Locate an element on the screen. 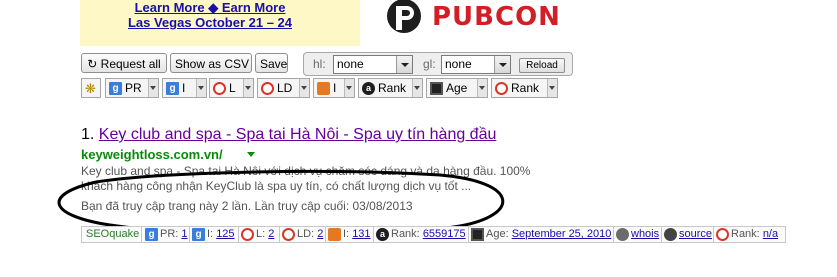  result-age: Age: September 25, 2010 is located at coordinates (541, 234).